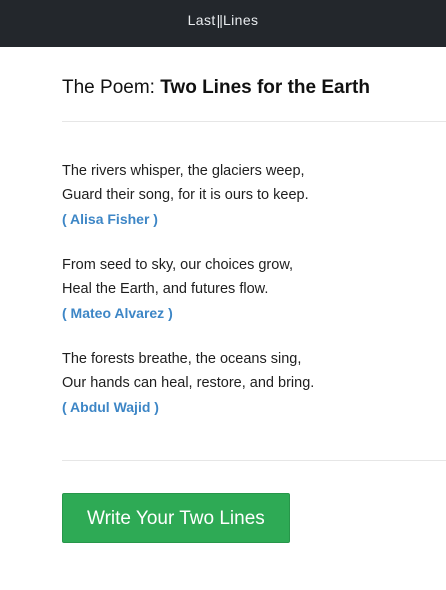 This screenshot has width=446, height=590. I want to click on poem-line: The rivers whisper, the glaciers weep,, so click(183, 171).